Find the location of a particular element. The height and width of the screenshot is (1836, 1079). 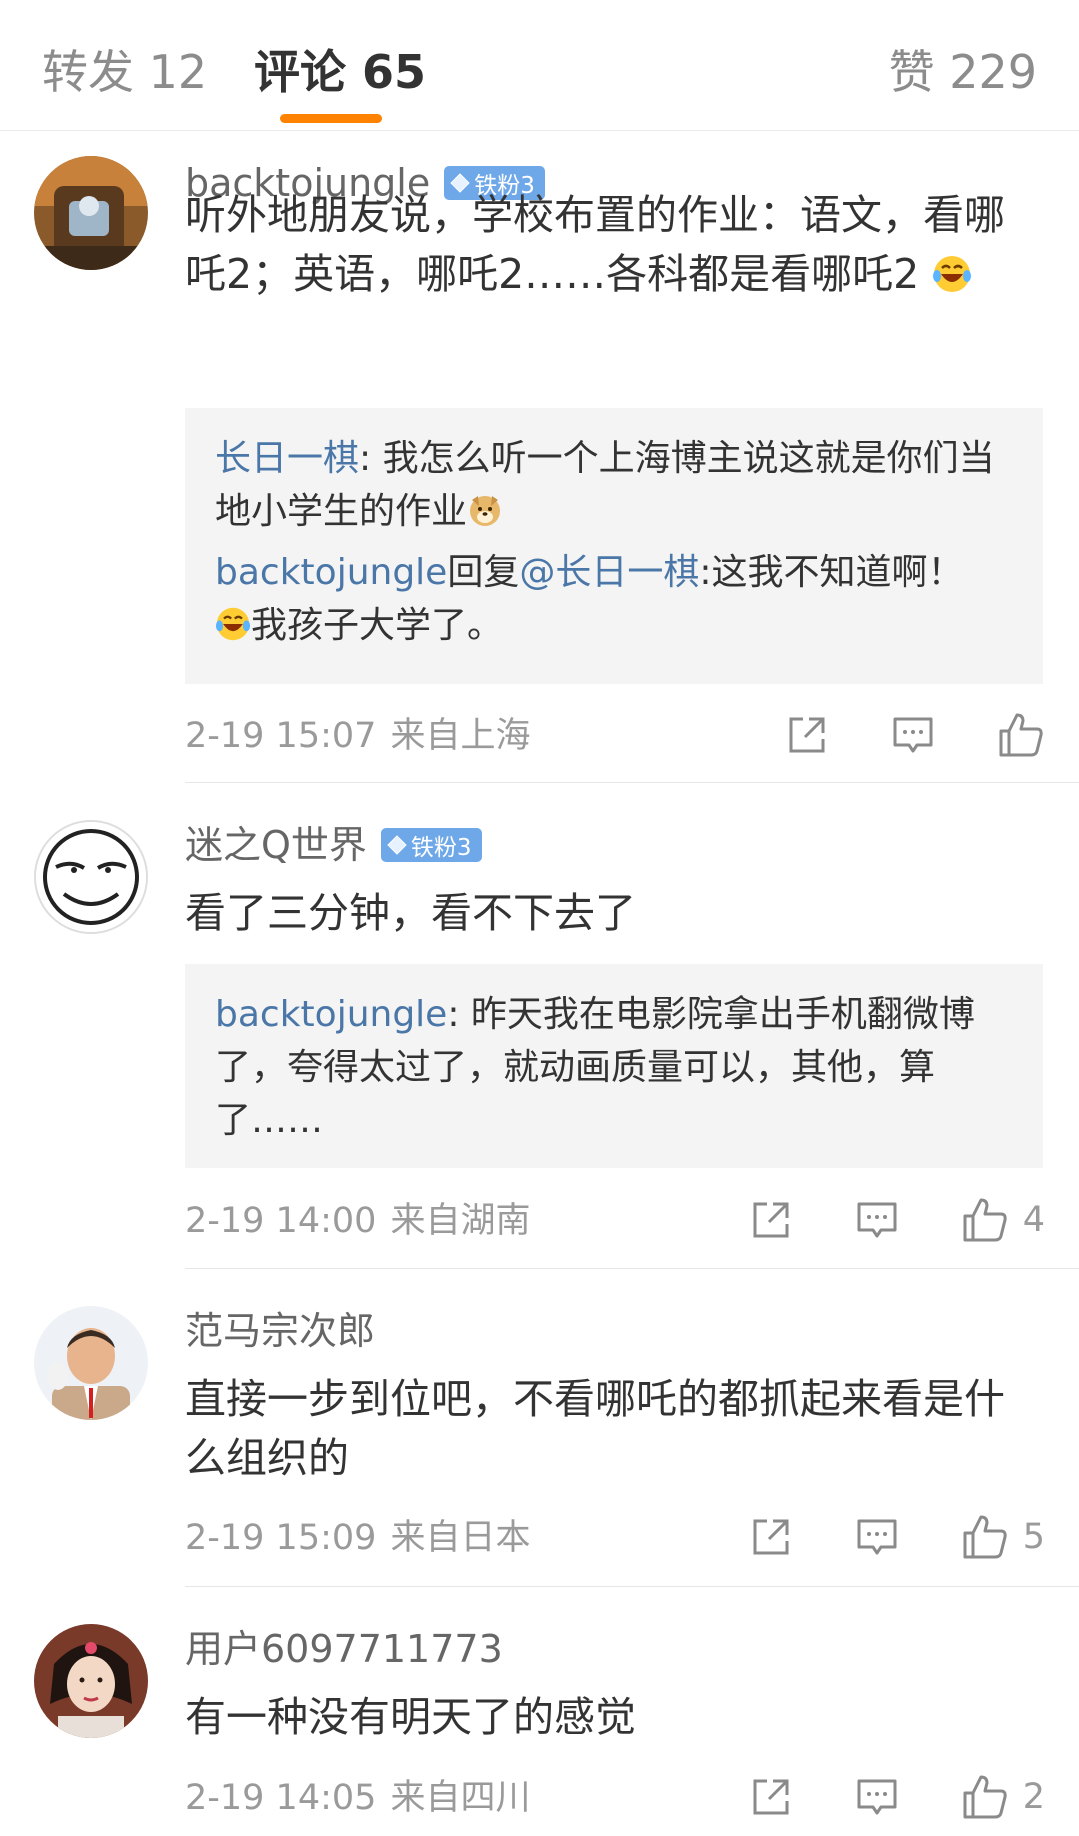

username: 范马宗次郎 is located at coordinates (280, 1331).